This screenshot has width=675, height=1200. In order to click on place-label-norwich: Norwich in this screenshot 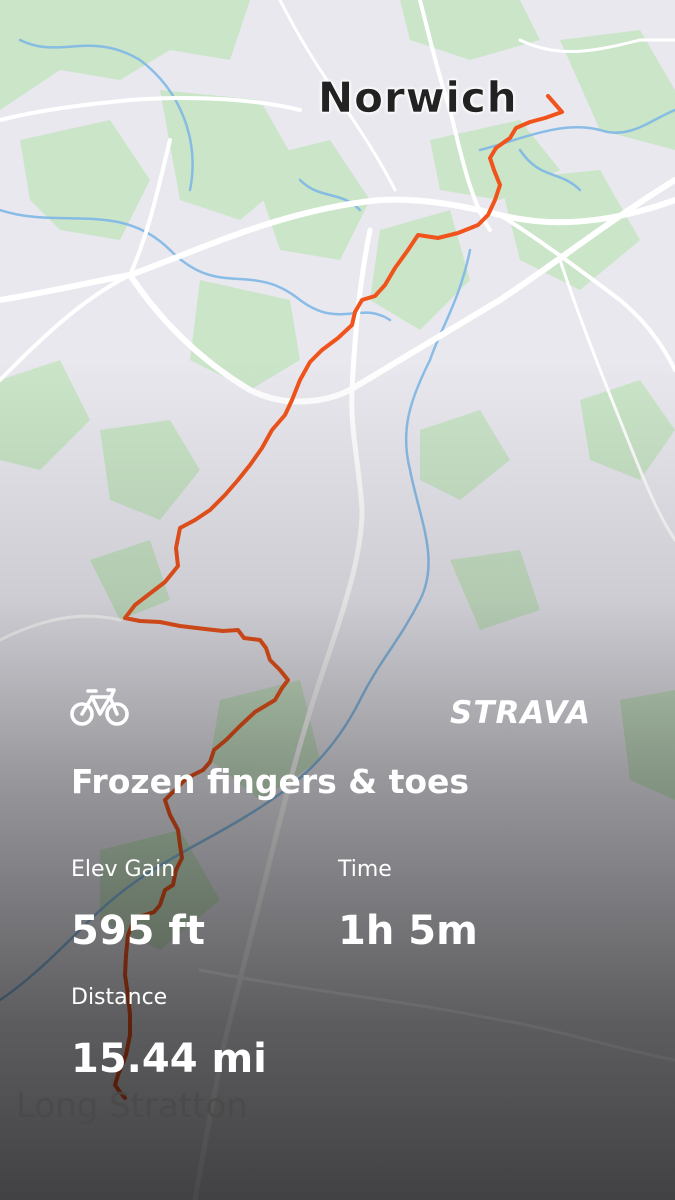, I will do `click(418, 98)`.